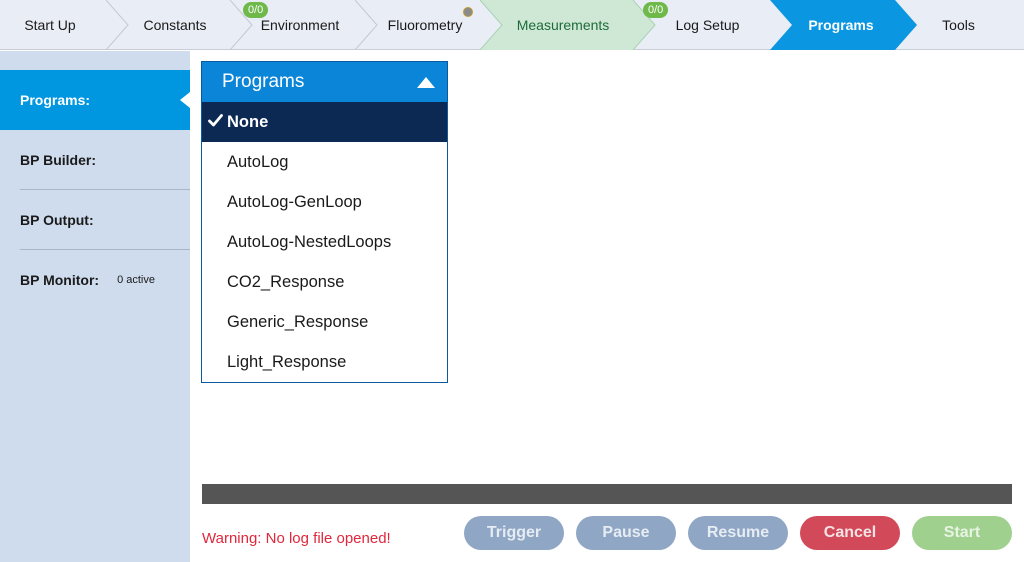  I want to click on programs-dropdown-header: Programs, so click(324, 82).